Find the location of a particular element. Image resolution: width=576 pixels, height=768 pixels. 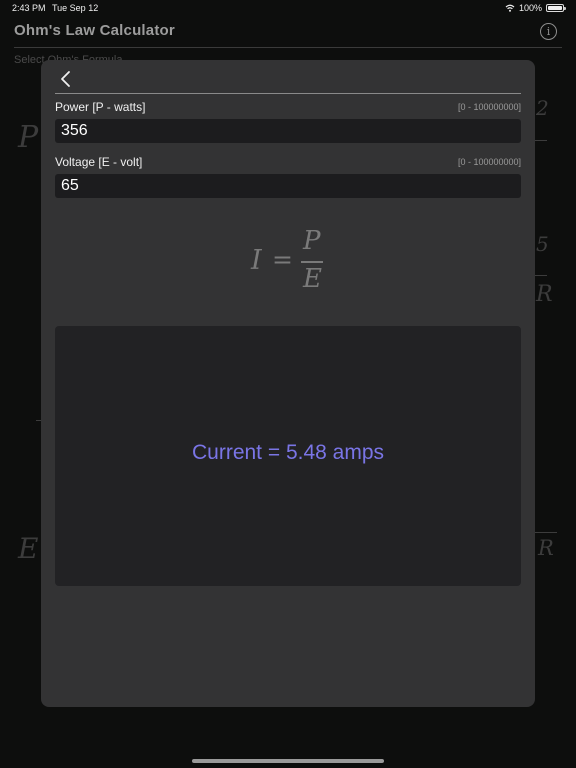

result-text: Current = 5.48 amps is located at coordinates (287, 452).